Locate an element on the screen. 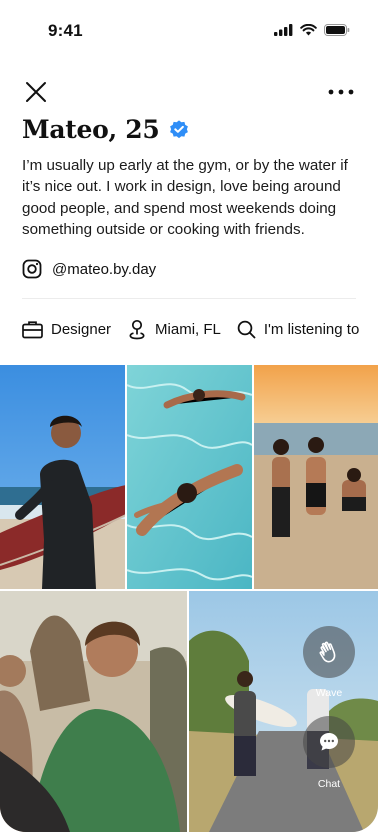 The image size is (378, 832). listening-item: I'm listening to is located at coordinates (298, 329).